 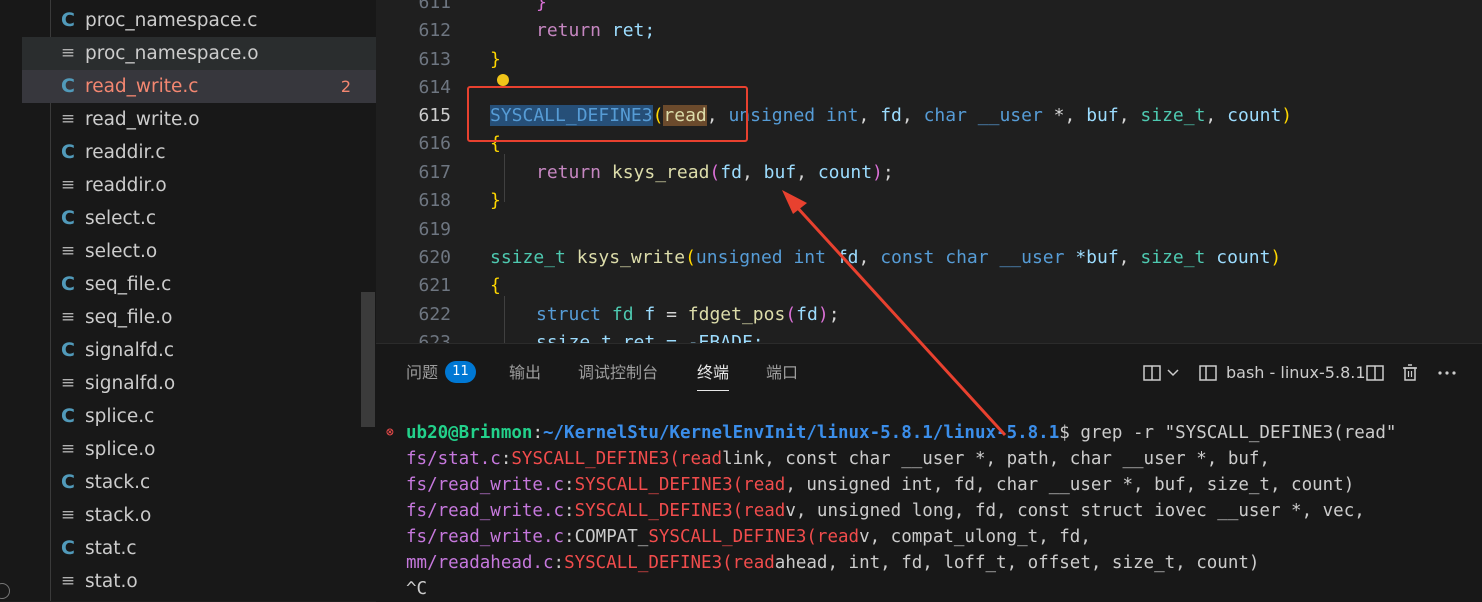 I want to click on file-name: proc_namespace.c, so click(x=171, y=20).